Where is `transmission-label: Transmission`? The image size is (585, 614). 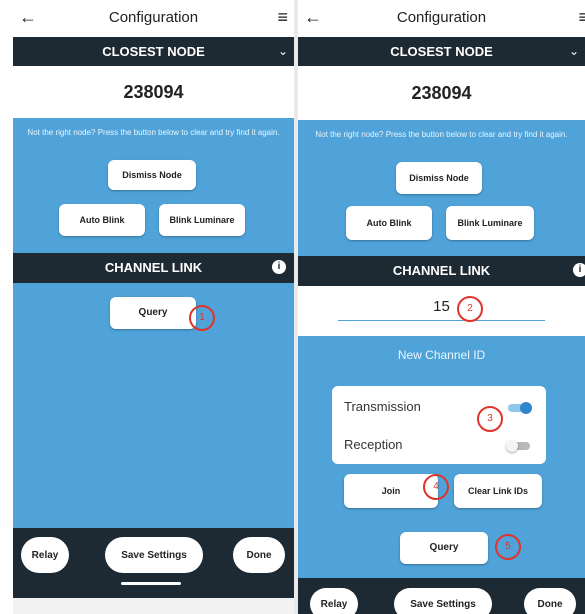
transmission-label: Transmission is located at coordinates (382, 406).